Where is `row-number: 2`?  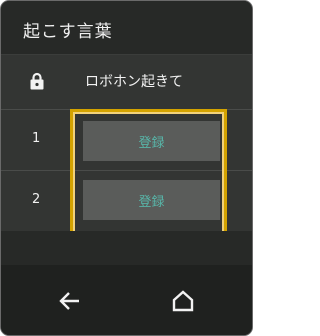 row-number: 2 is located at coordinates (36, 199).